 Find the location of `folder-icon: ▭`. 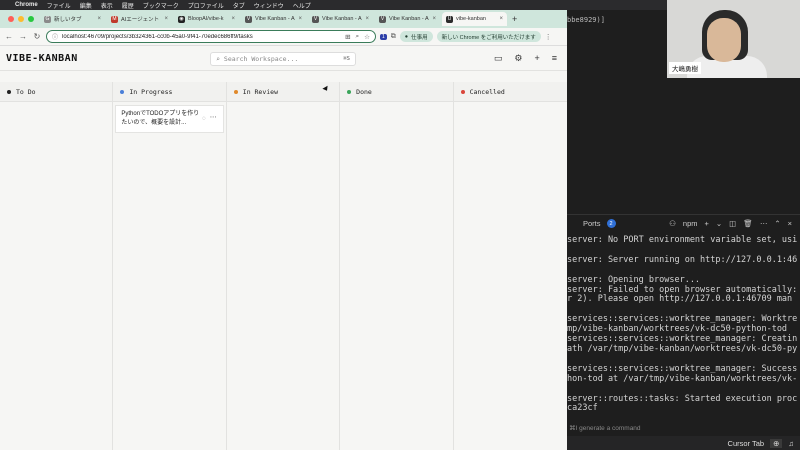

folder-icon: ▭ is located at coordinates (498, 58).